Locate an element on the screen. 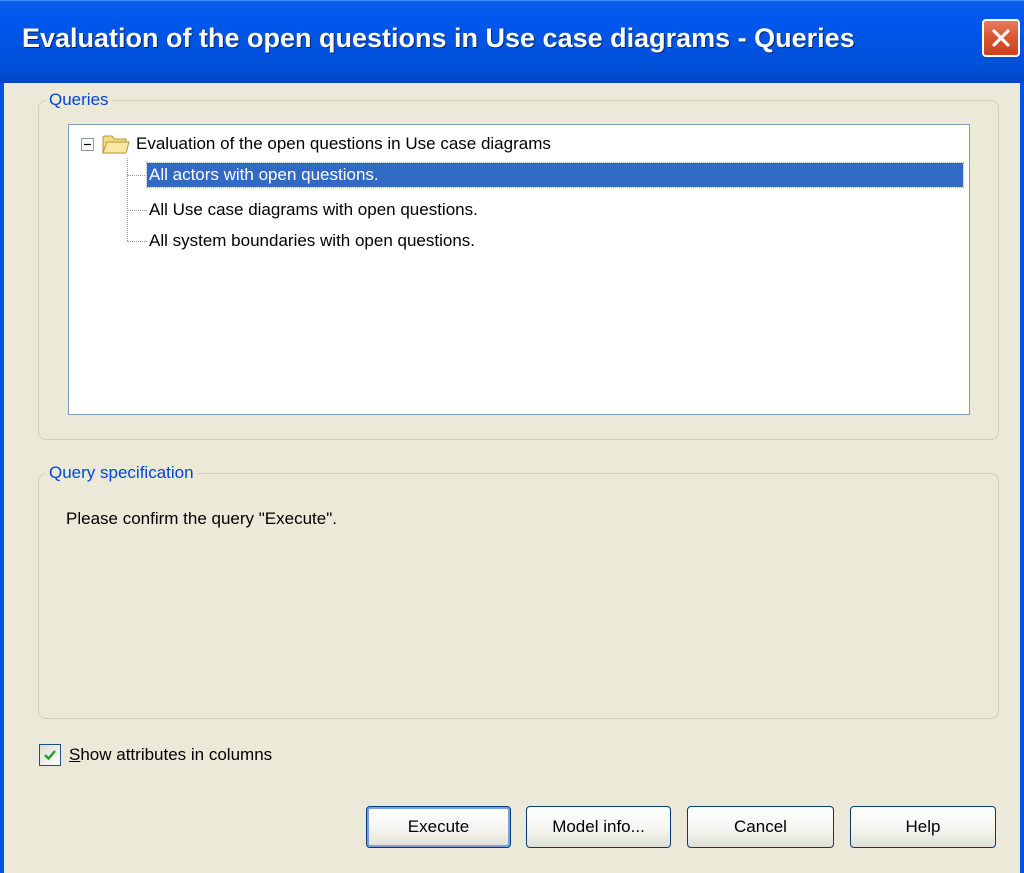 The height and width of the screenshot is (873, 1024). checkmark-icon is located at coordinates (50, 755).